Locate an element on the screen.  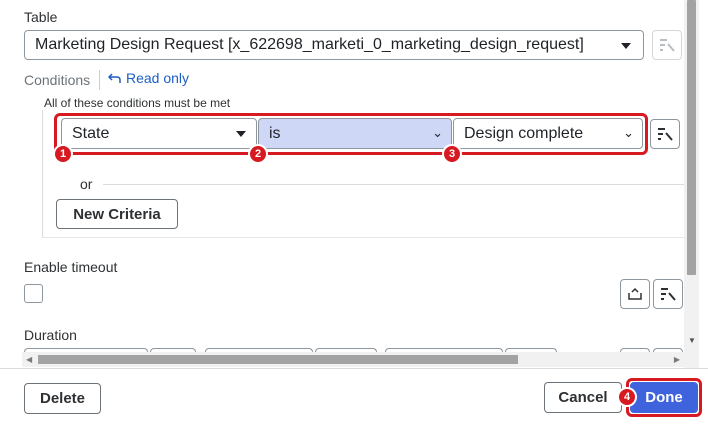
scroll-left-arrow-icon: ◀ is located at coordinates (29, 359).